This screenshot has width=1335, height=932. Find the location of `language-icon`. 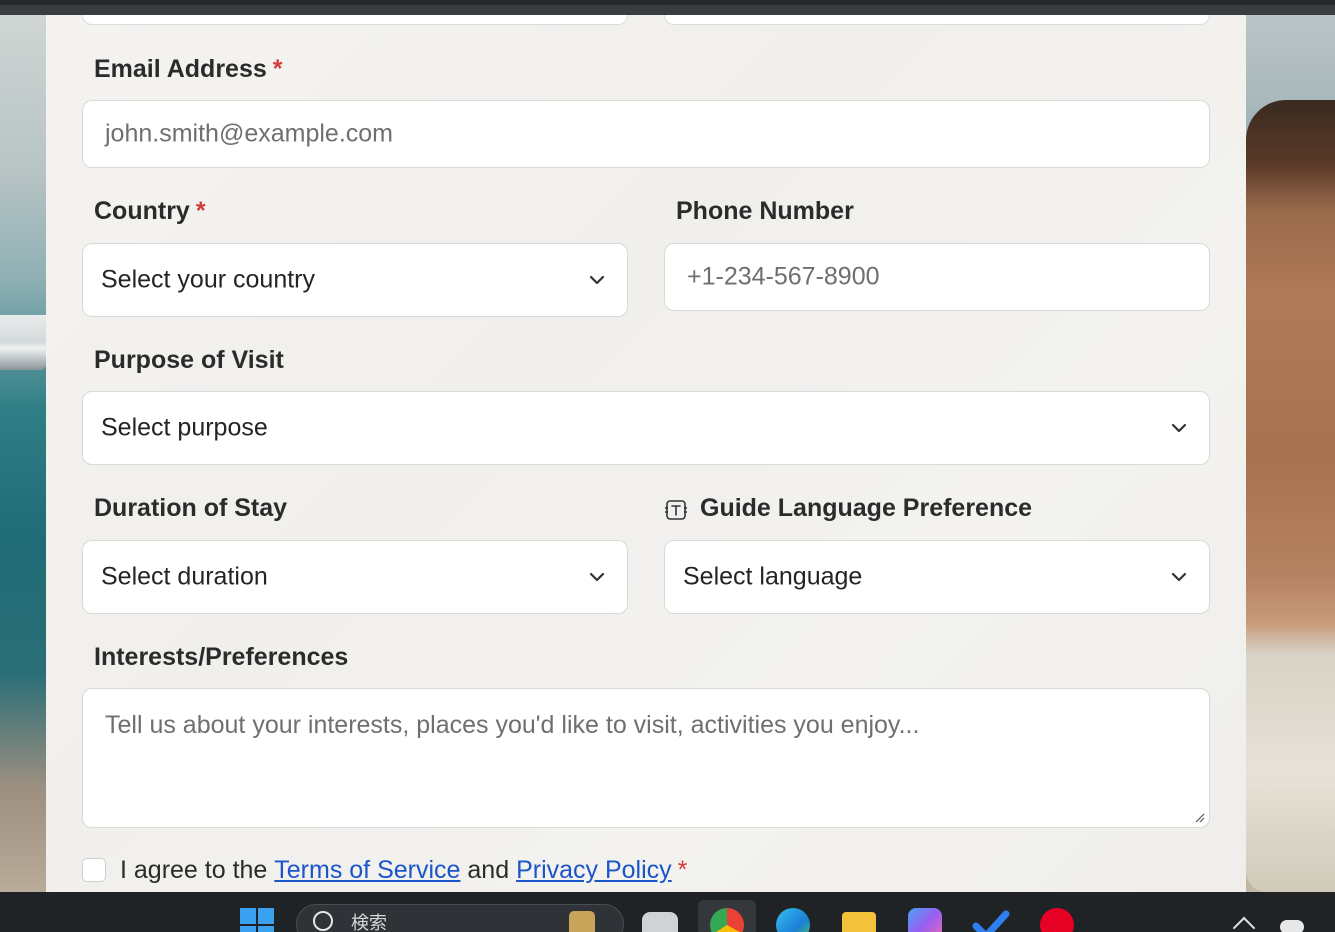

language-icon is located at coordinates (676, 510).